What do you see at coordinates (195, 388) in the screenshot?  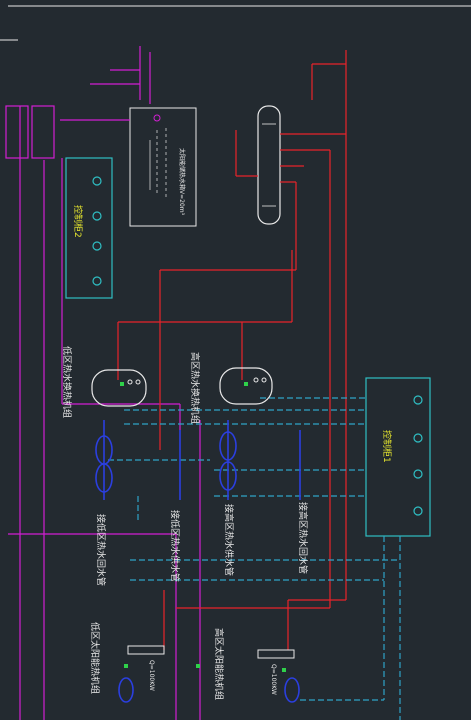 I see `high-zone-exchanger-label: 高区热水换热机组` at bounding box center [195, 388].